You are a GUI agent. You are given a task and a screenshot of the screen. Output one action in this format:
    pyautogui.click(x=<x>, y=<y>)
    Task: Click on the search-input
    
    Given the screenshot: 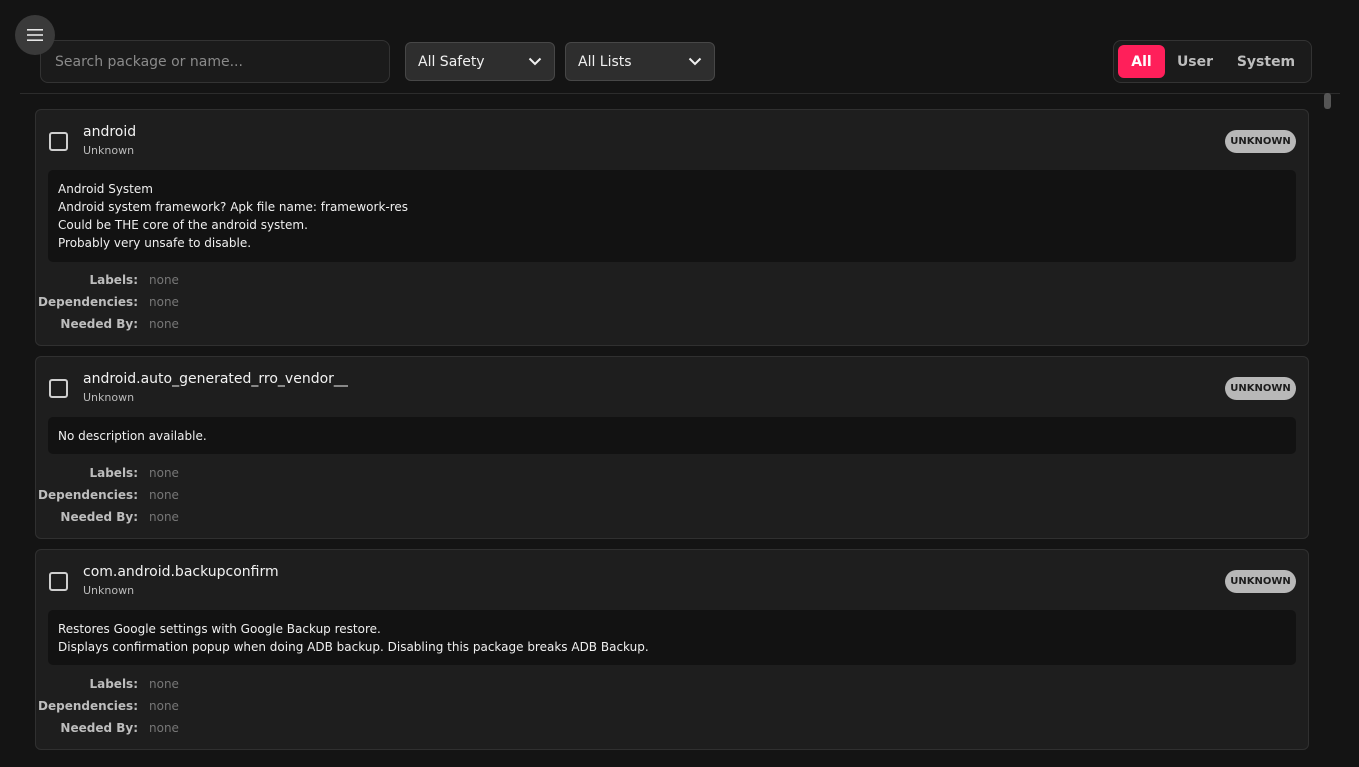 What is the action you would take?
    pyautogui.click(x=215, y=61)
    